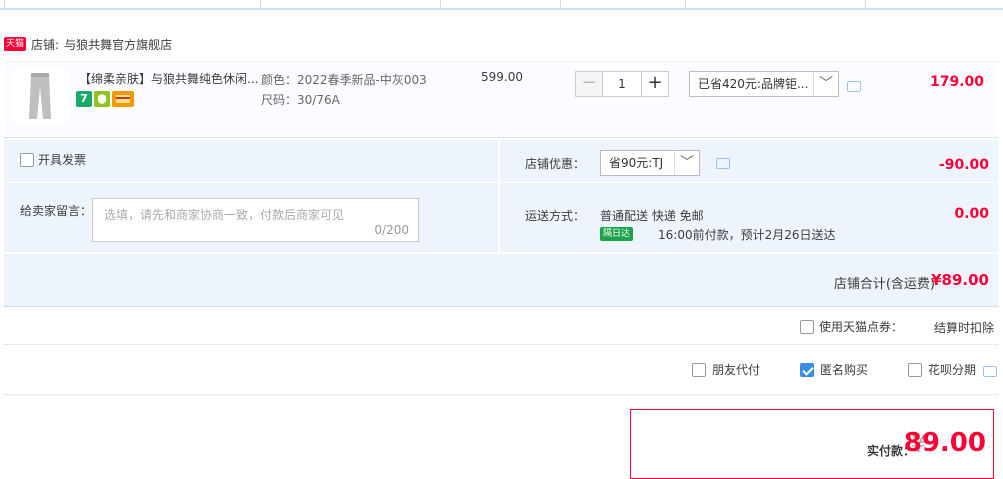 The image size is (1003, 479). I want to click on seller-message-label: 给卖家留言：, so click(56, 211).